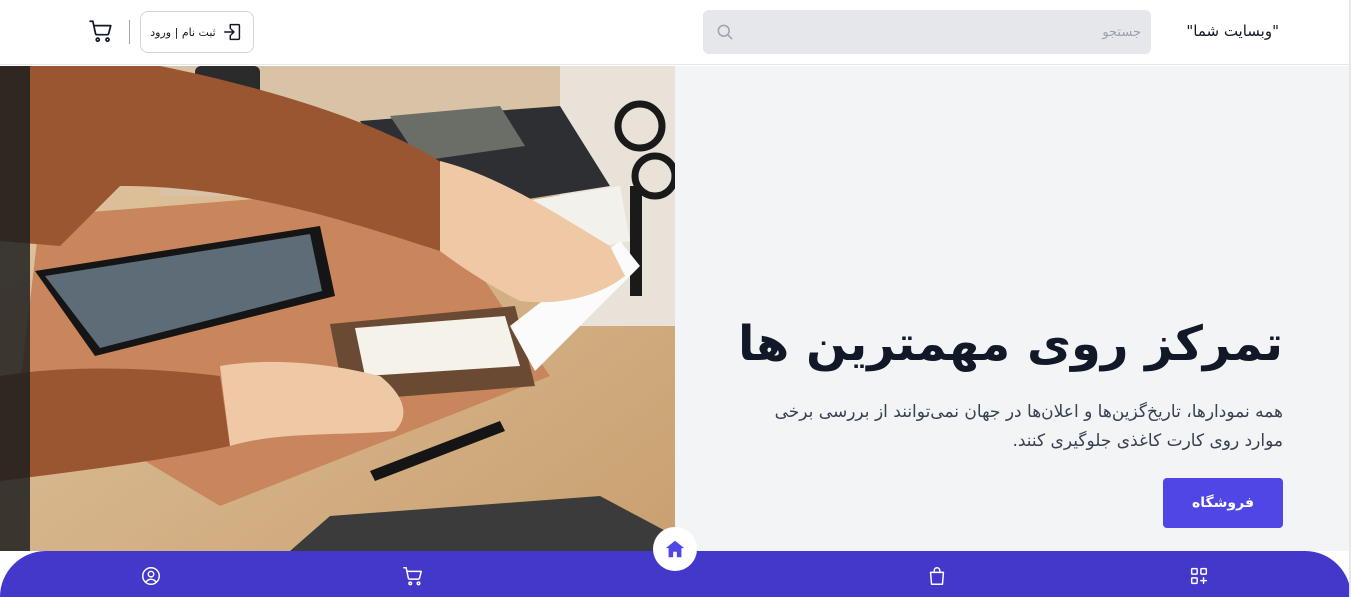 The image size is (1351, 597). I want to click on search-bar, so click(927, 32).